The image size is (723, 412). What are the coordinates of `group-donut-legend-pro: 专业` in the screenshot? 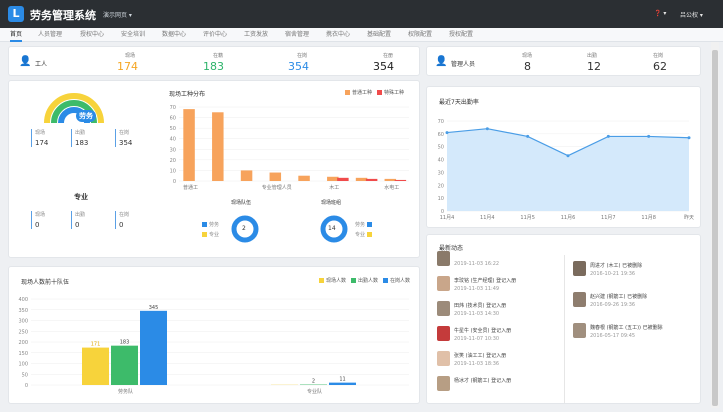 It's located at (364, 234).